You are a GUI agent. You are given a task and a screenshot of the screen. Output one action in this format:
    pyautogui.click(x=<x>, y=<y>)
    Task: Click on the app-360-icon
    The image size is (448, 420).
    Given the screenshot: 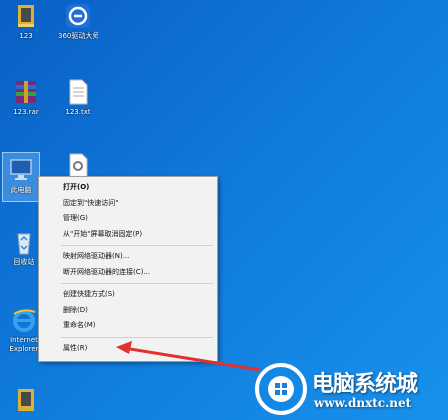 What is the action you would take?
    pyautogui.click(x=78, y=16)
    